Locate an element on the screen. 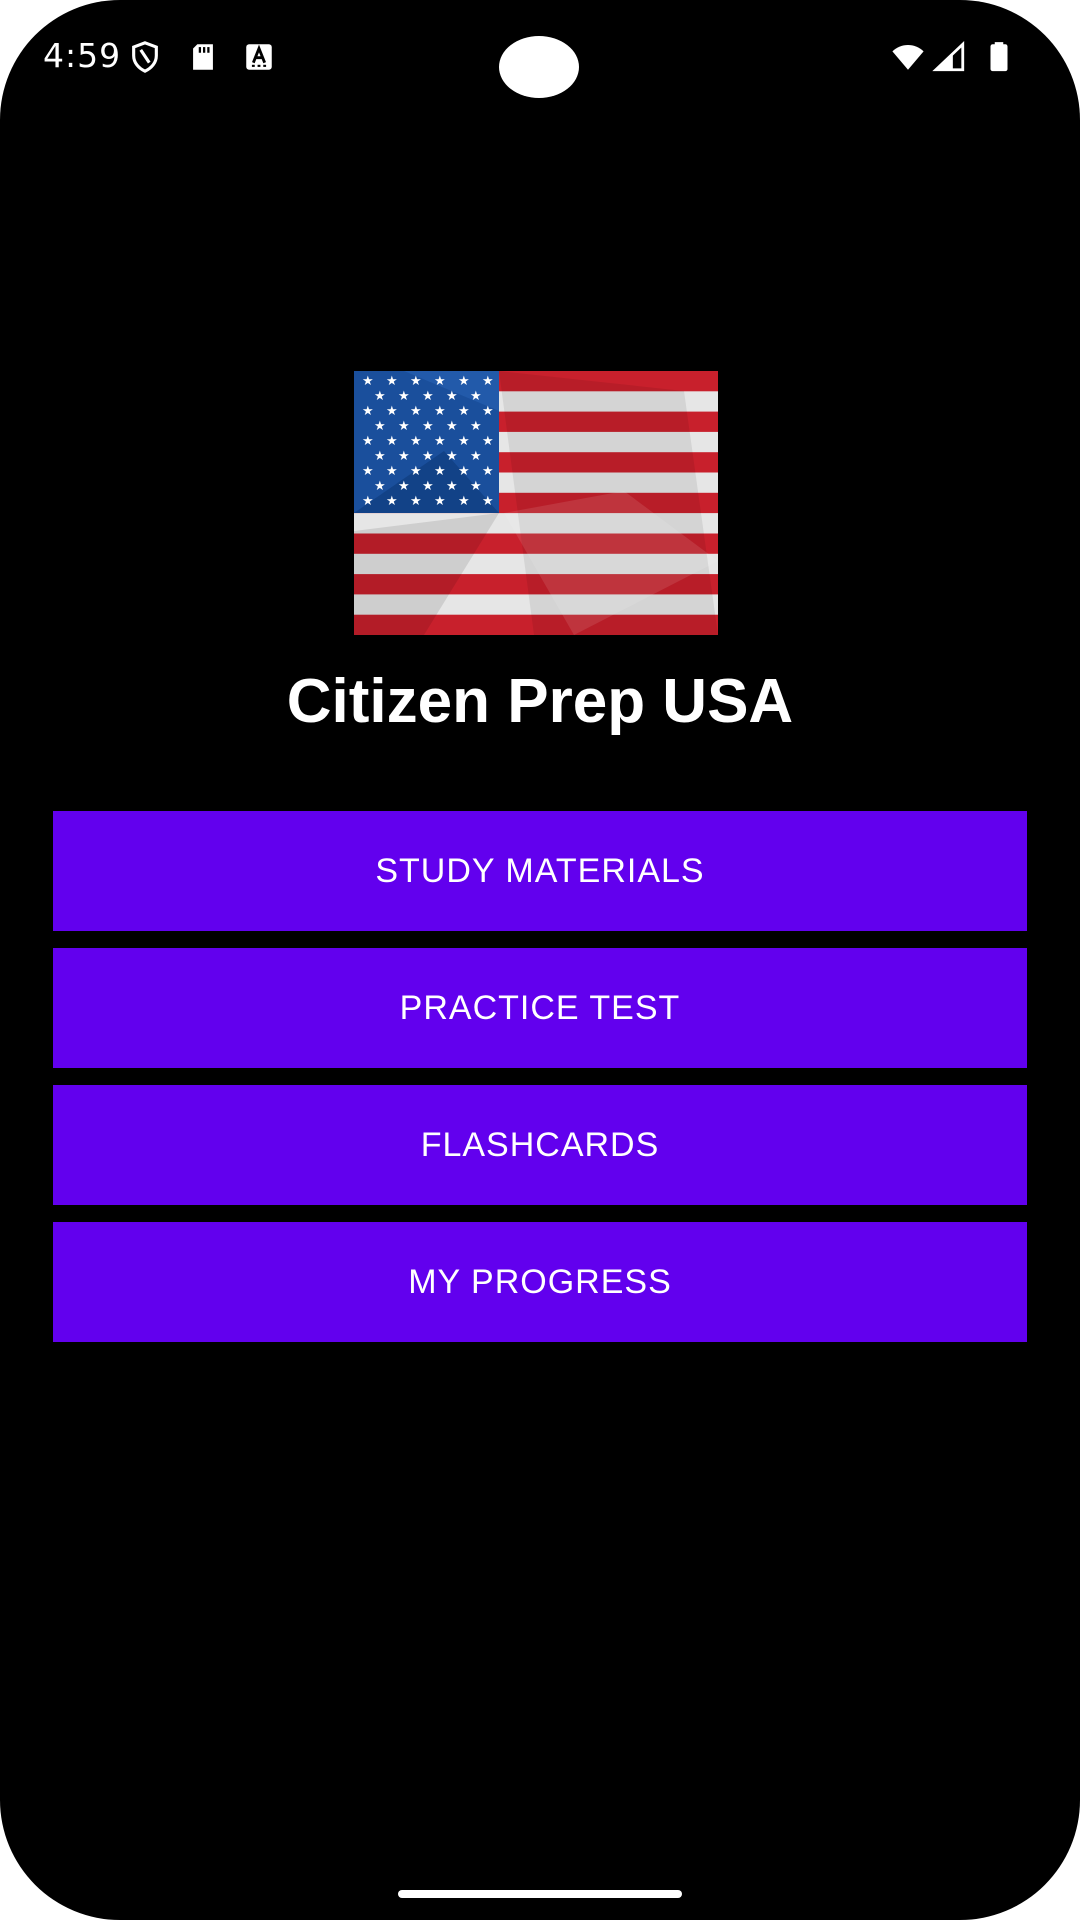 The width and height of the screenshot is (1080, 1920). study-materials-button: STUDY MATERIALS is located at coordinates (540, 871).